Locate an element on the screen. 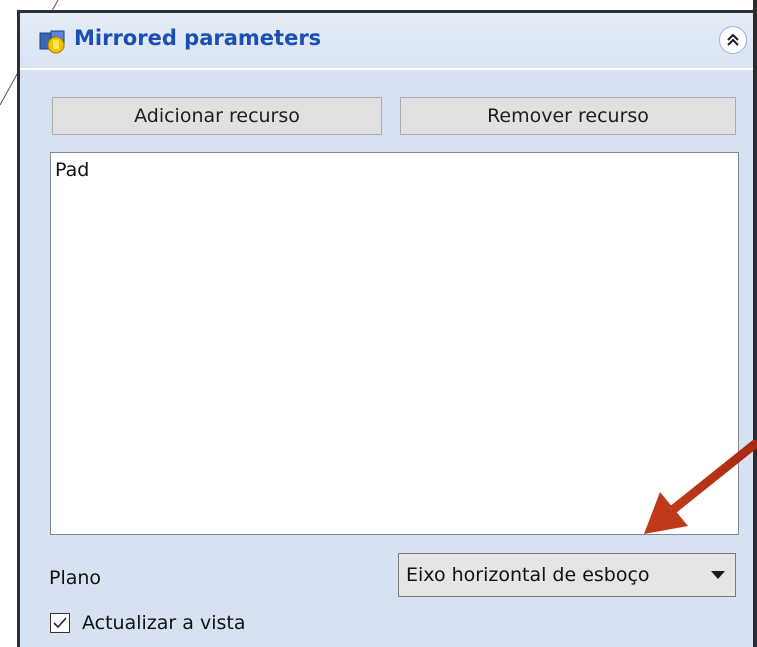 This screenshot has height=647, width=757. plane-dropdown: Eixo horizontal de esboço is located at coordinates (567, 575).